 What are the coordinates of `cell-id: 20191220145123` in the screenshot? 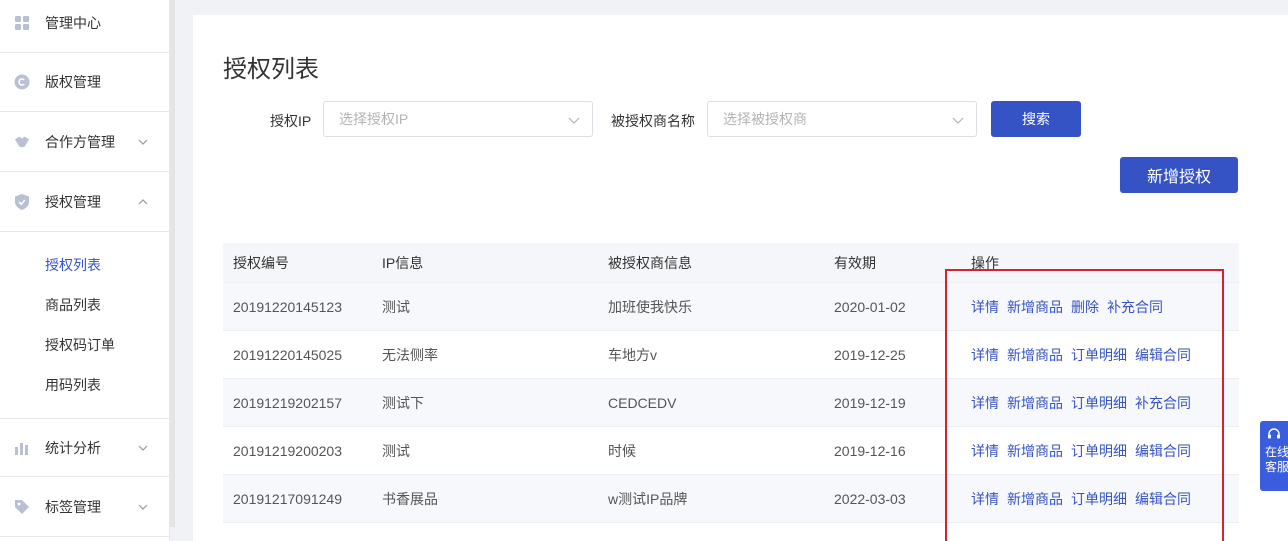 It's located at (288, 306).